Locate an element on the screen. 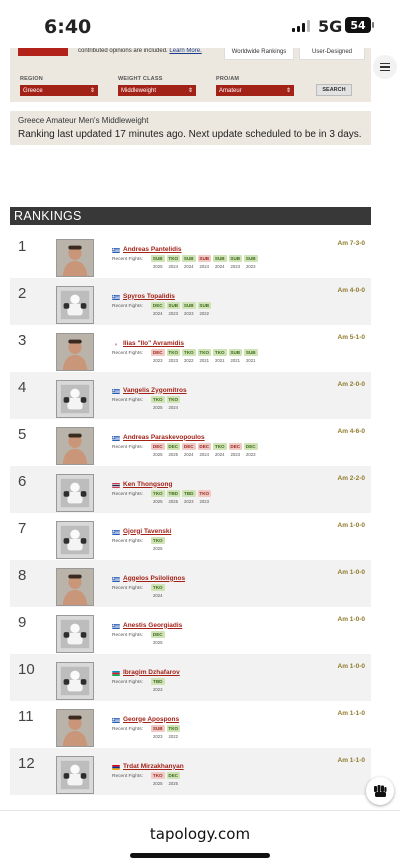 The width and height of the screenshot is (400, 866). fight-year: 2024 is located at coordinates (173, 266).